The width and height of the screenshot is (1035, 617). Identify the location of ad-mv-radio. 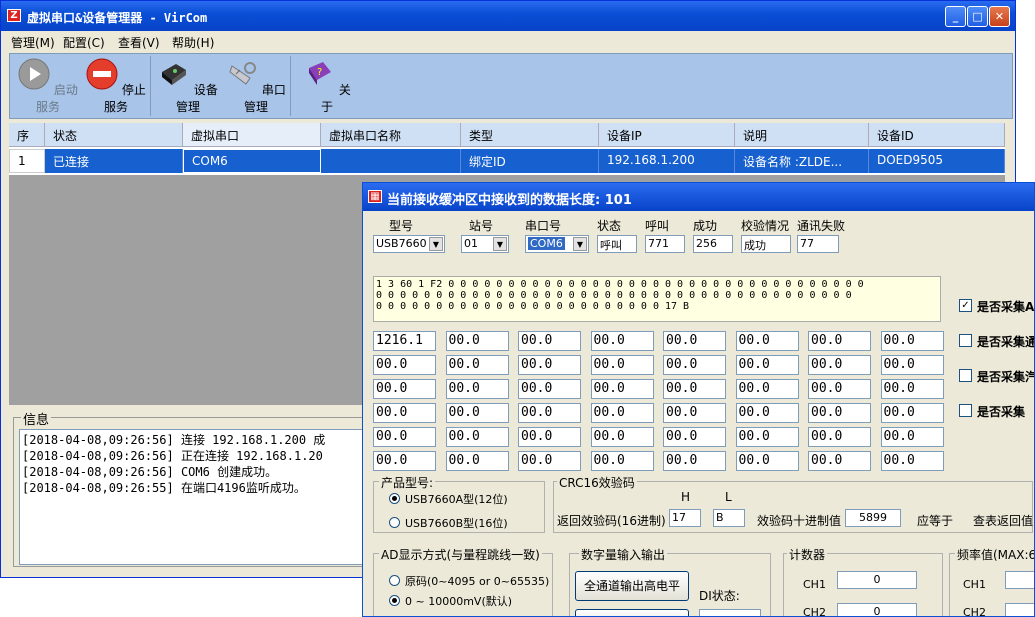
(394, 600).